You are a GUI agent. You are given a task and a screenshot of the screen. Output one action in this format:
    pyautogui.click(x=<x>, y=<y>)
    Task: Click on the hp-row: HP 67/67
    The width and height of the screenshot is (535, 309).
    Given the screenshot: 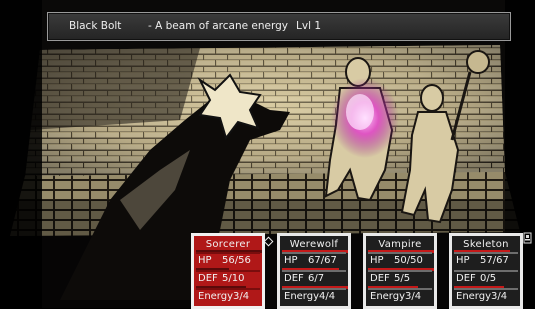 What is the action you would take?
    pyautogui.click(x=314, y=259)
    